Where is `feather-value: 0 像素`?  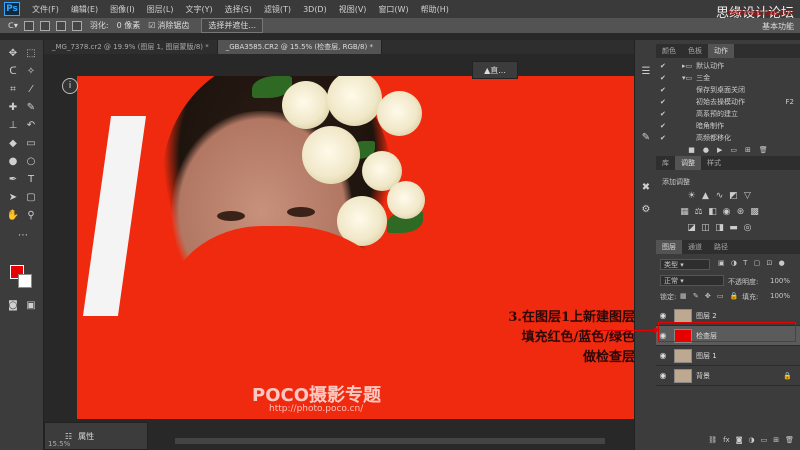 feather-value: 0 像素 is located at coordinates (129, 25).